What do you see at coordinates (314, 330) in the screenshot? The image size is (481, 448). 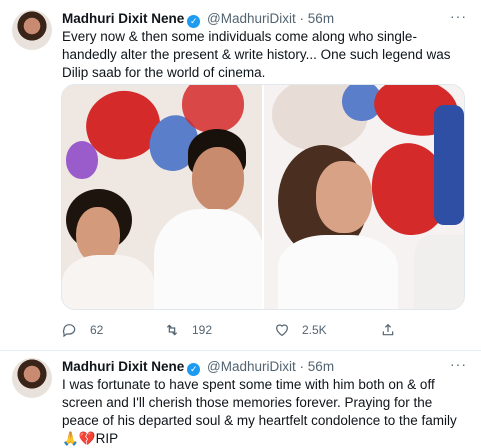 I see `like-count: 2.5K` at bounding box center [314, 330].